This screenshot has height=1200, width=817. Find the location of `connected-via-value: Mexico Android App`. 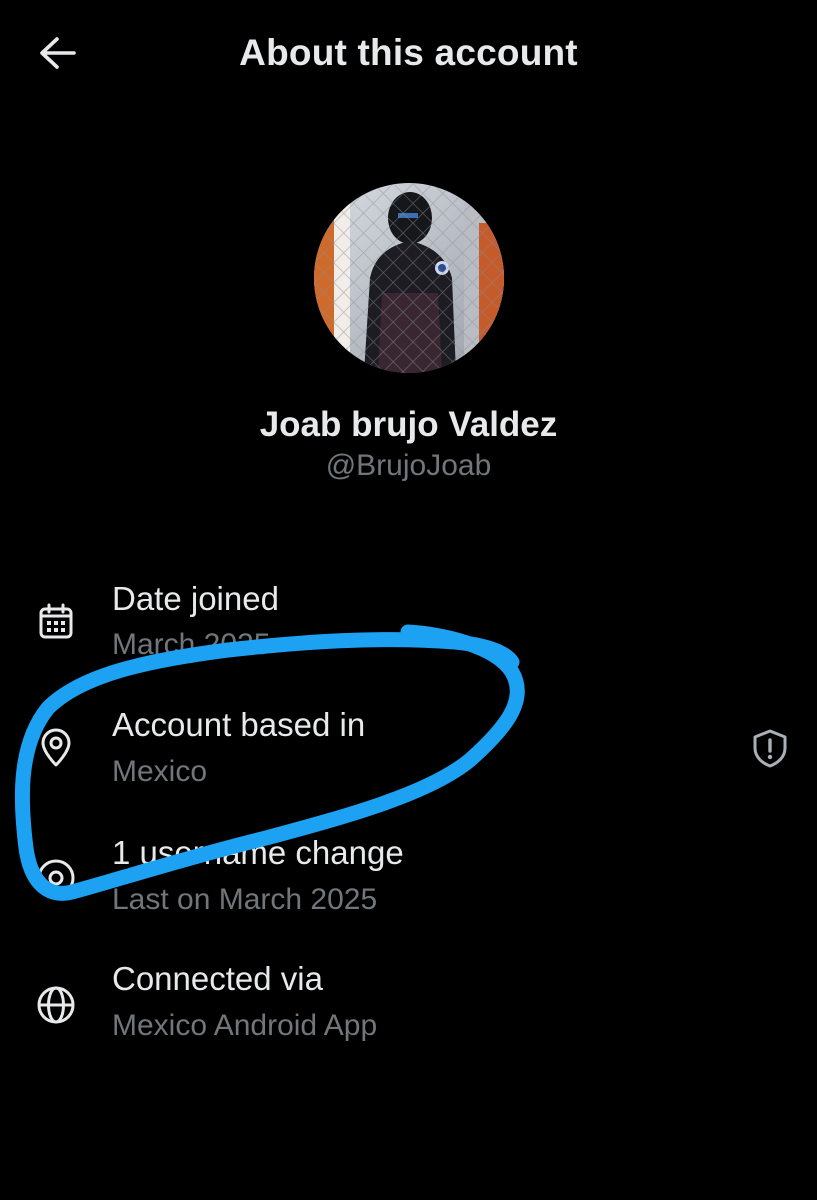

connected-via-value: Mexico Android App is located at coordinates (245, 1025).